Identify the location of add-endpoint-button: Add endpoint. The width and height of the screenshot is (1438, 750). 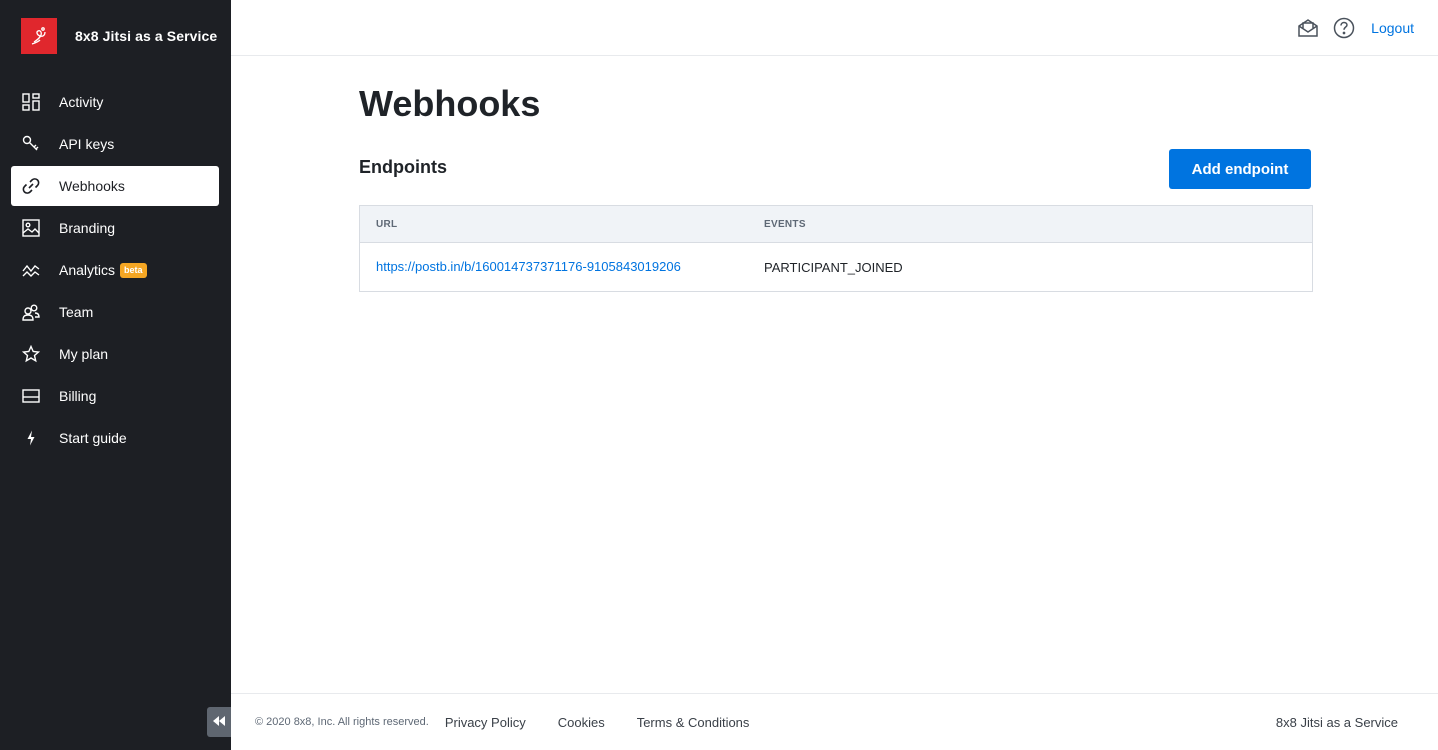
(1240, 169).